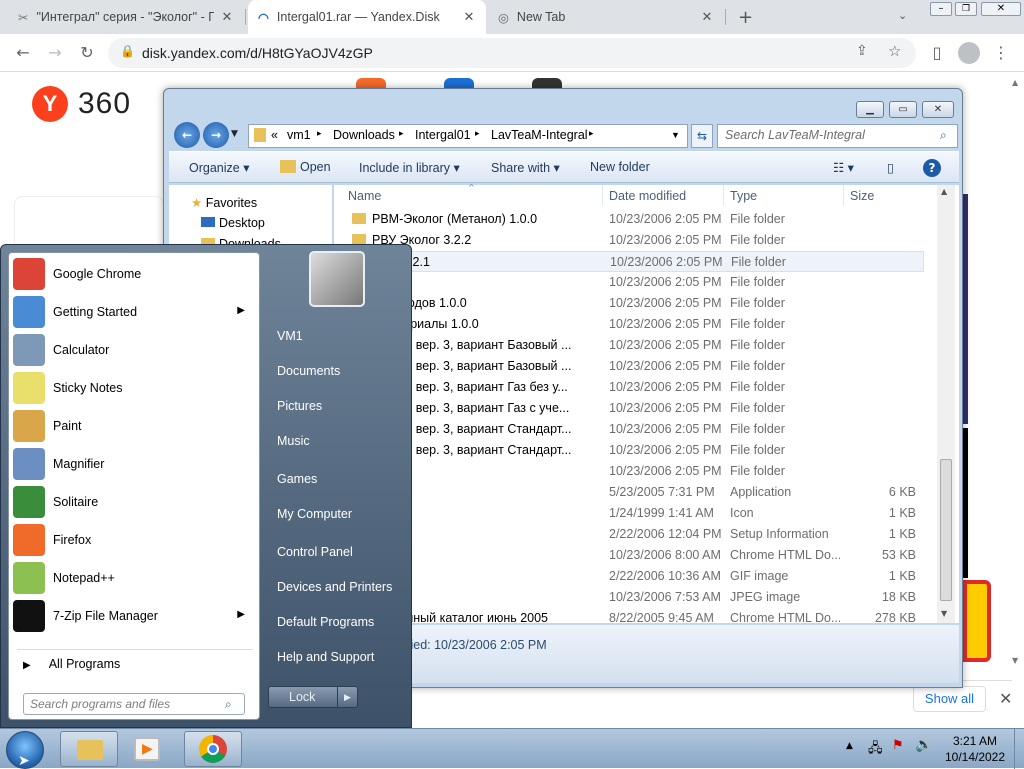 The height and width of the screenshot is (769, 1024). What do you see at coordinates (1005, 698) in the screenshot?
I see `close-download-bar-icon: ✕` at bounding box center [1005, 698].